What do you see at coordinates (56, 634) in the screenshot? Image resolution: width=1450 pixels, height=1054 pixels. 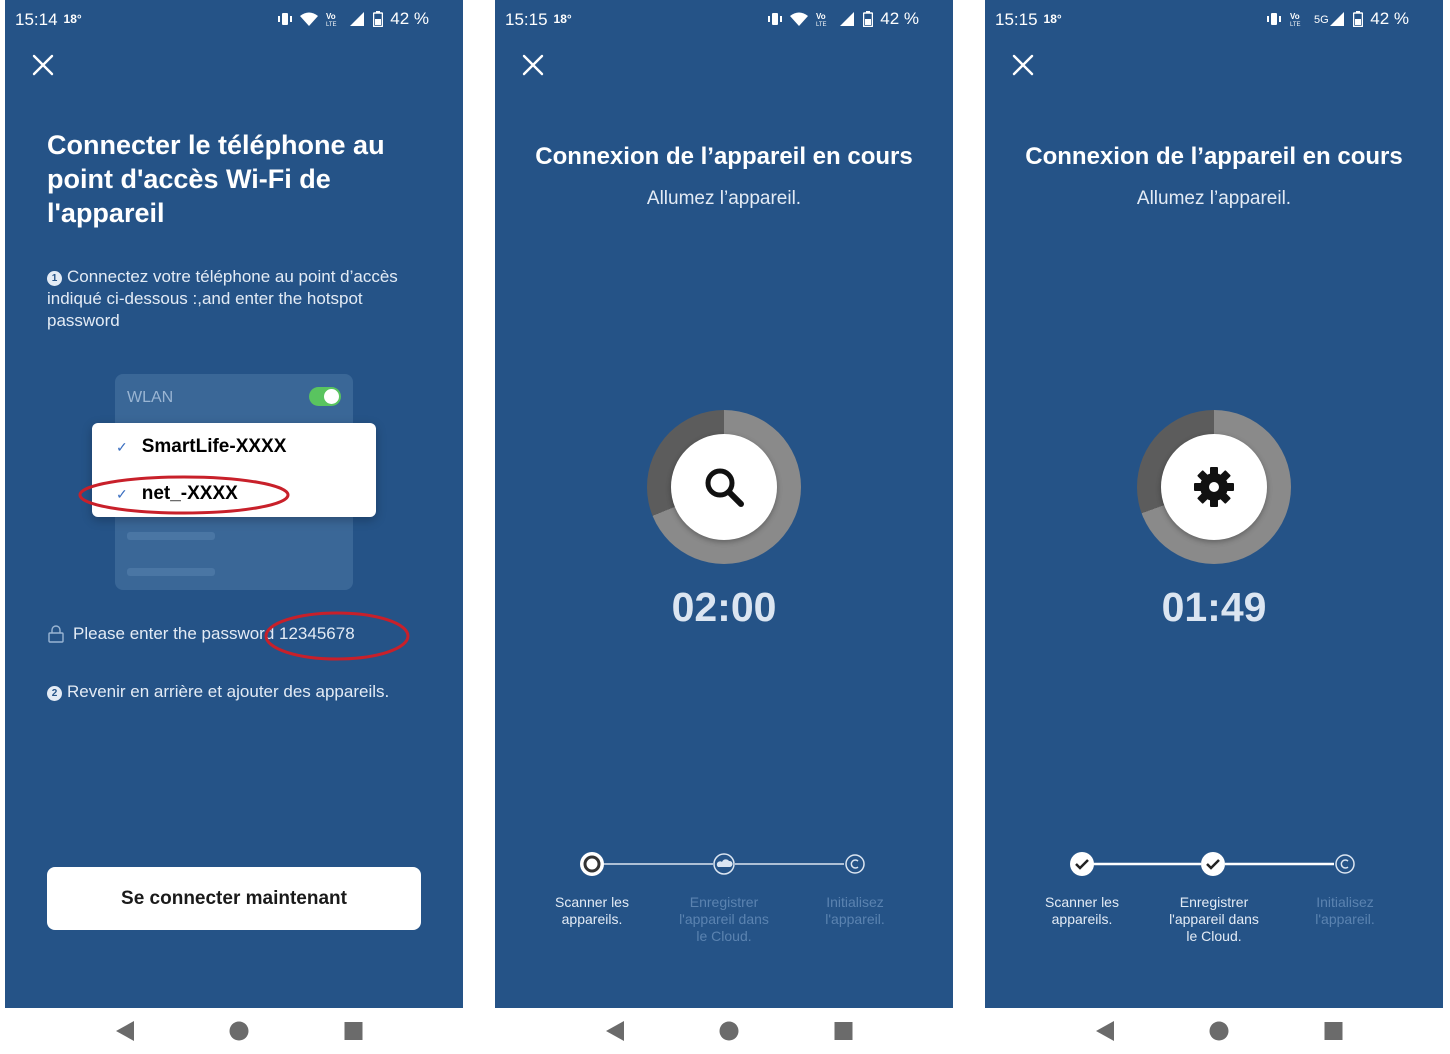 I see `lock-icon` at bounding box center [56, 634].